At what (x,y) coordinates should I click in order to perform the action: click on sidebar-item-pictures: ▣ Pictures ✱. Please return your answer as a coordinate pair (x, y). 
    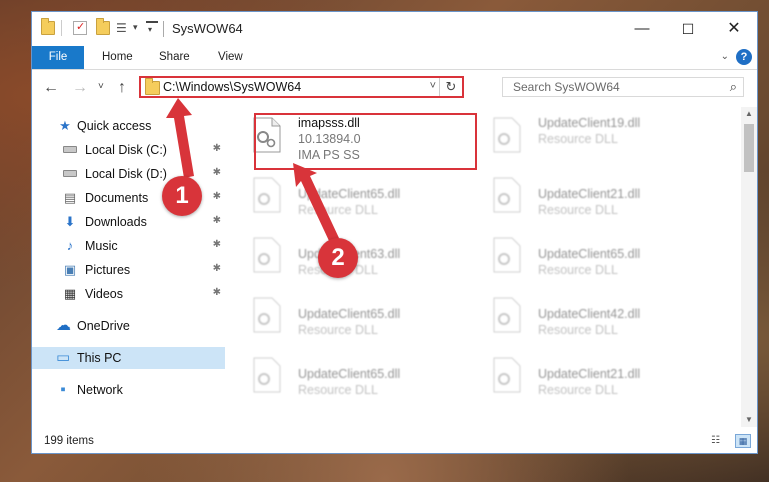
    Looking at the image, I should click on (128, 270).